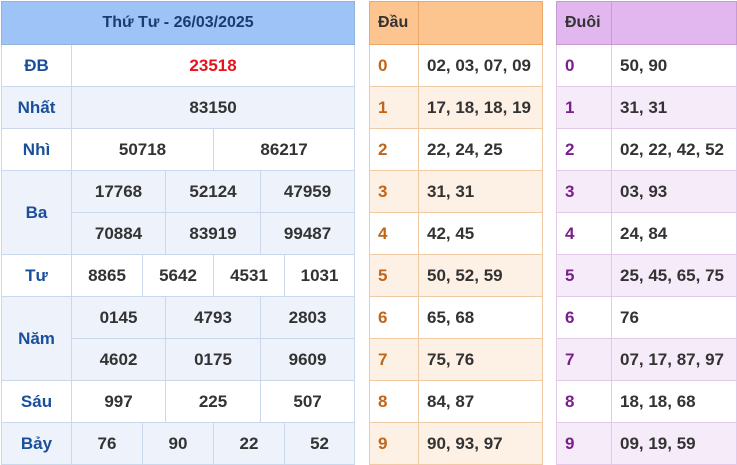 The width and height of the screenshot is (737, 465). I want to click on table-row: 1 17, 18, 18, 19, so click(456, 107).